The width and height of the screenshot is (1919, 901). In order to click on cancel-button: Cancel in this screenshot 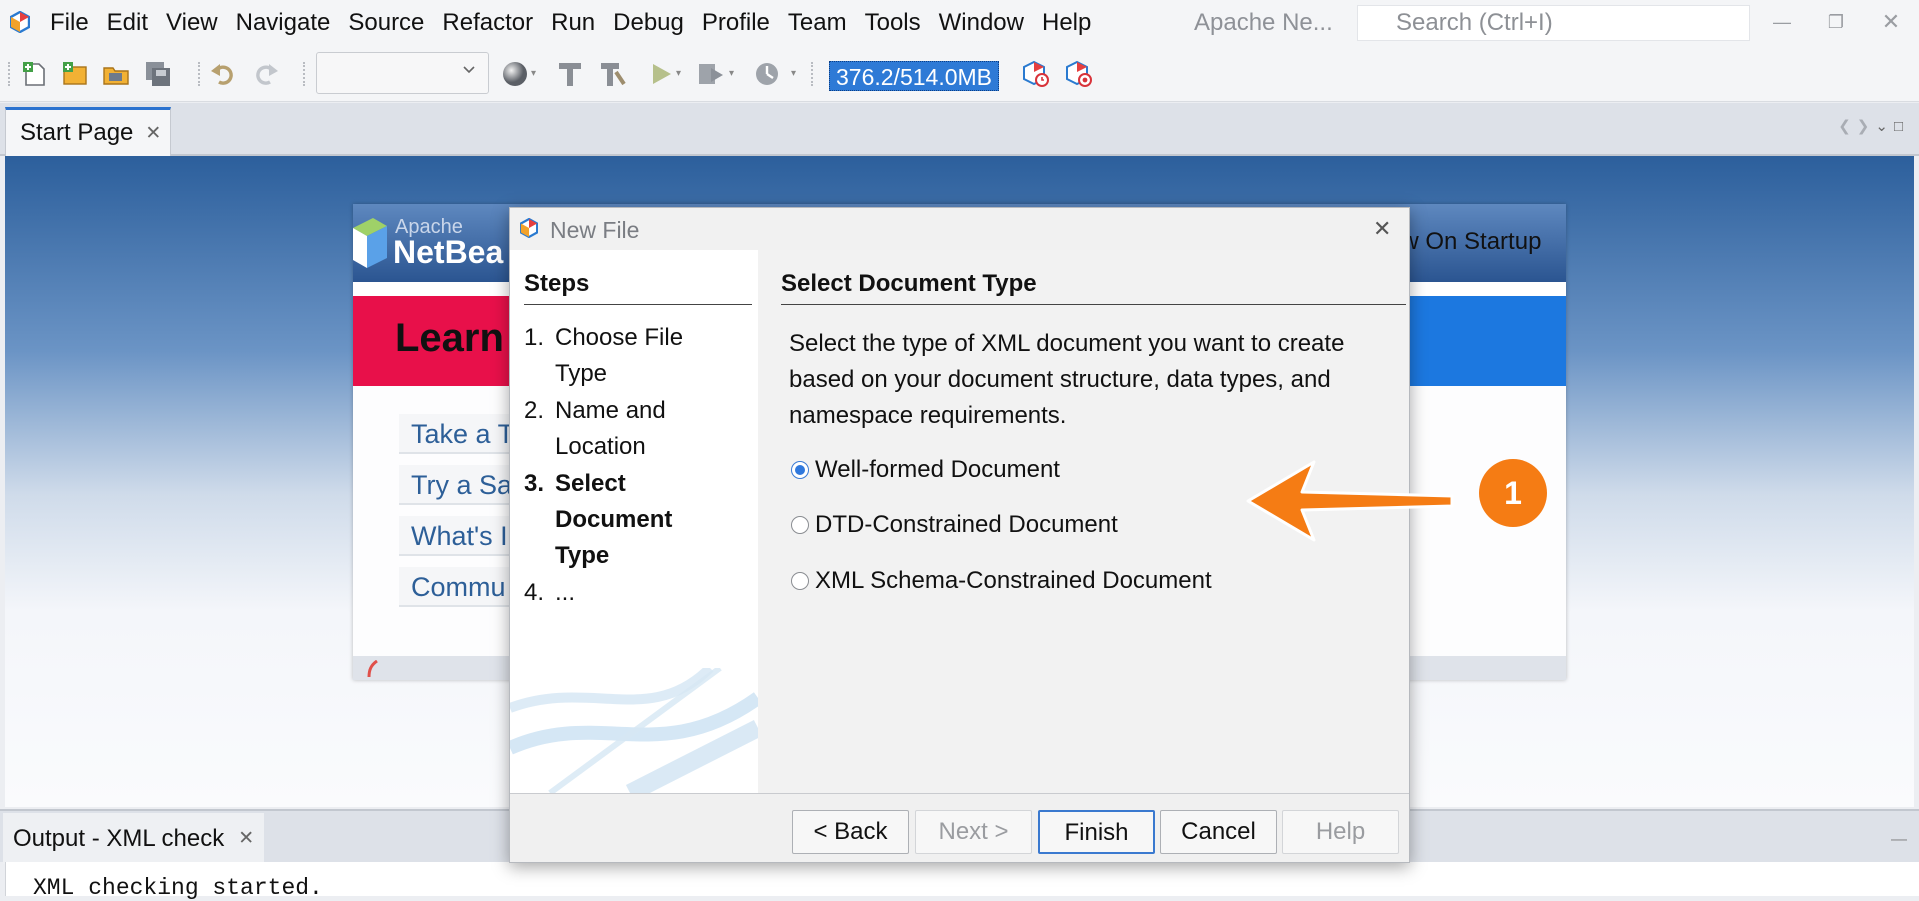, I will do `click(1218, 832)`.